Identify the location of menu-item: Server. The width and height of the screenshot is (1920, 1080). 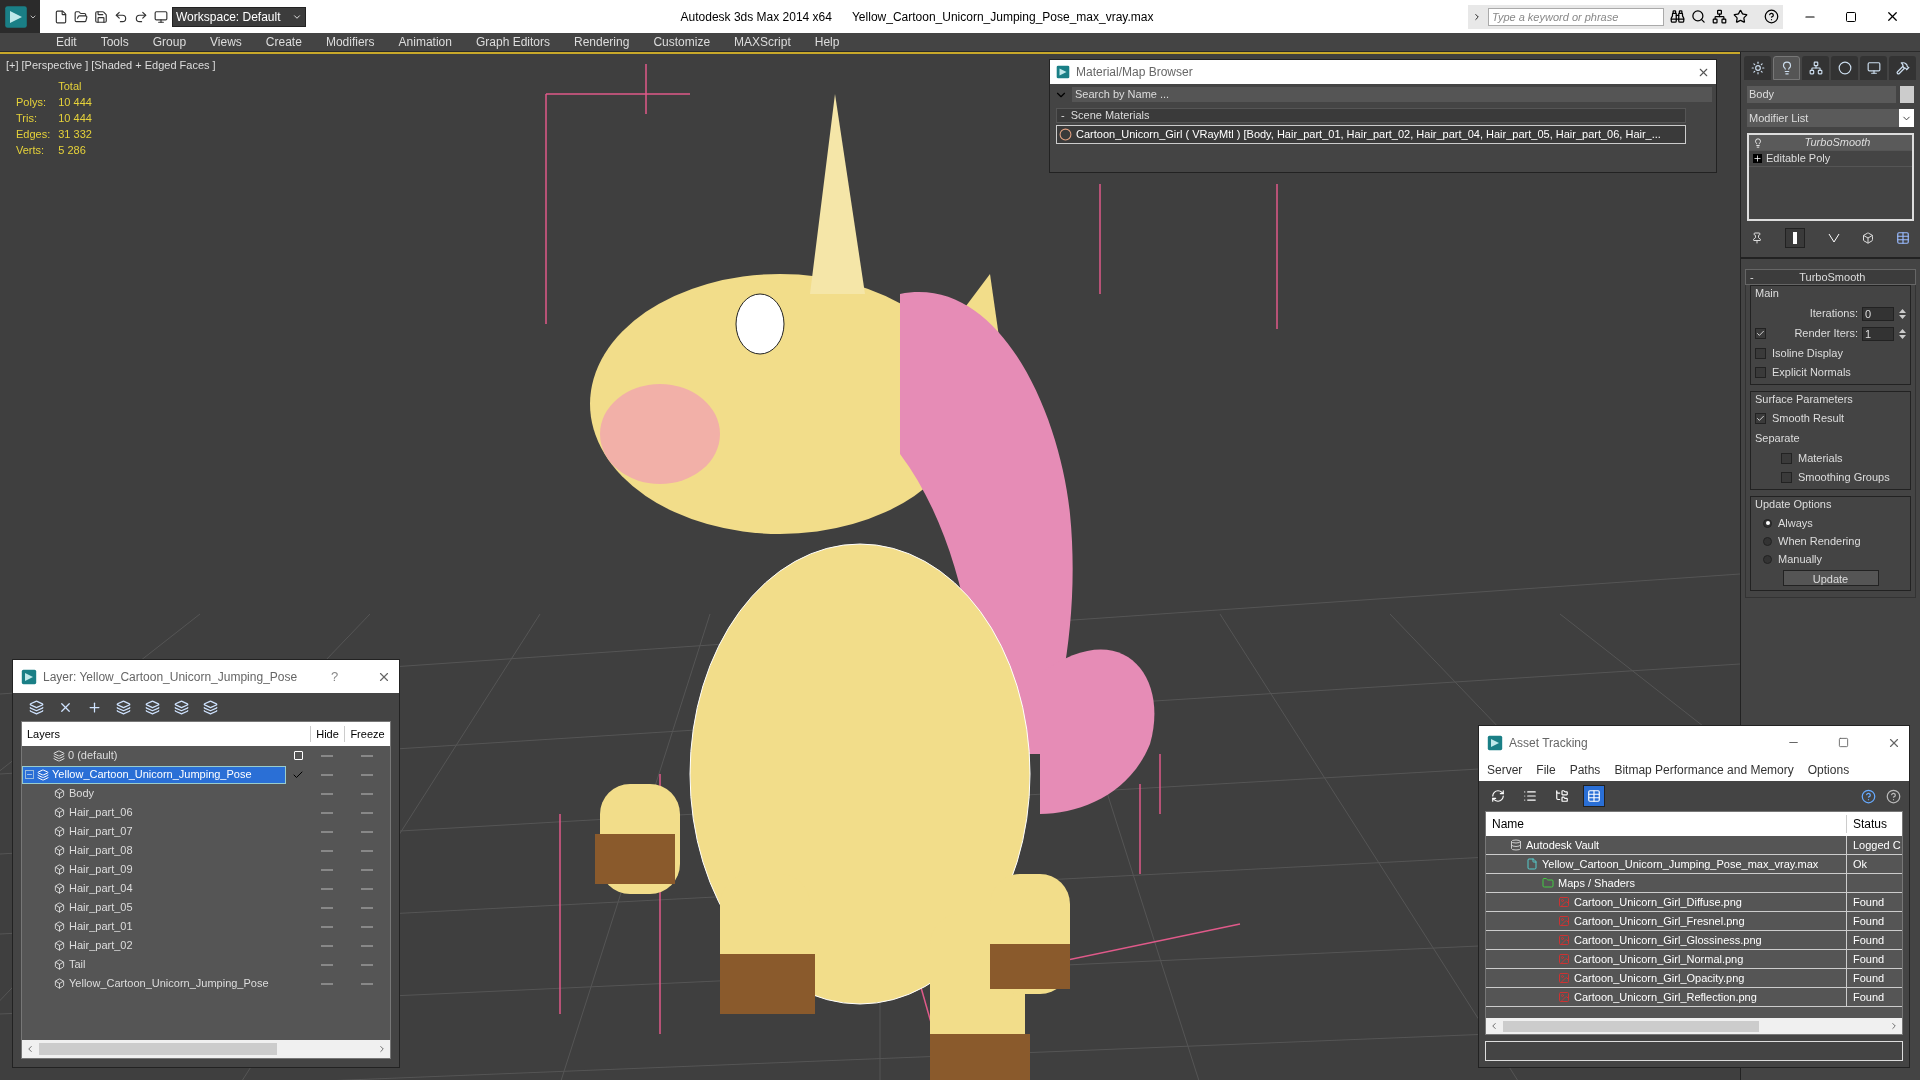
(1505, 770).